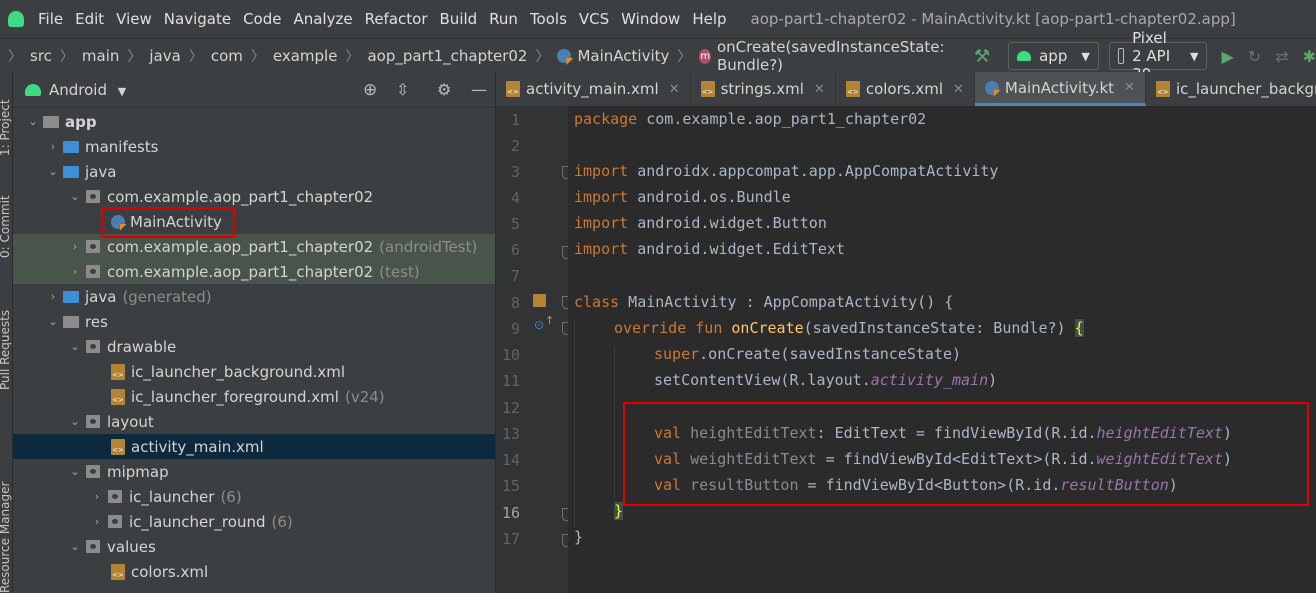 This screenshot has height=593, width=1316. What do you see at coordinates (574, 424) in the screenshot?
I see `indent-guide` at bounding box center [574, 424].